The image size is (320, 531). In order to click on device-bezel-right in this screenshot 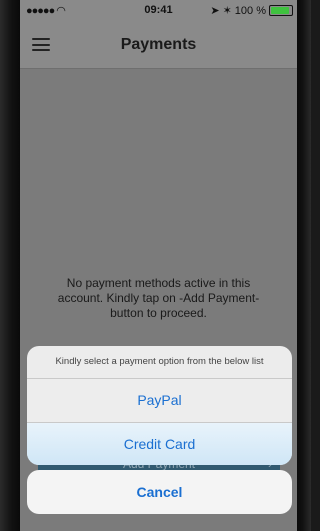, I will do `click(304, 265)`.